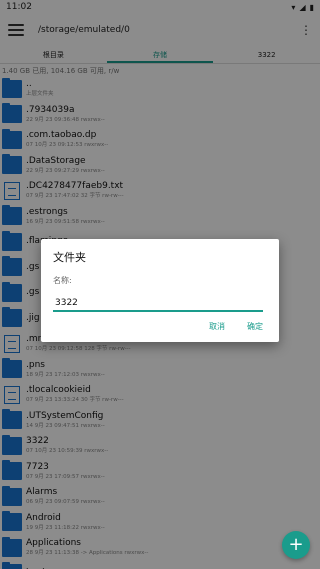  I want to click on dialog-actions: 取消 确定, so click(236, 326).